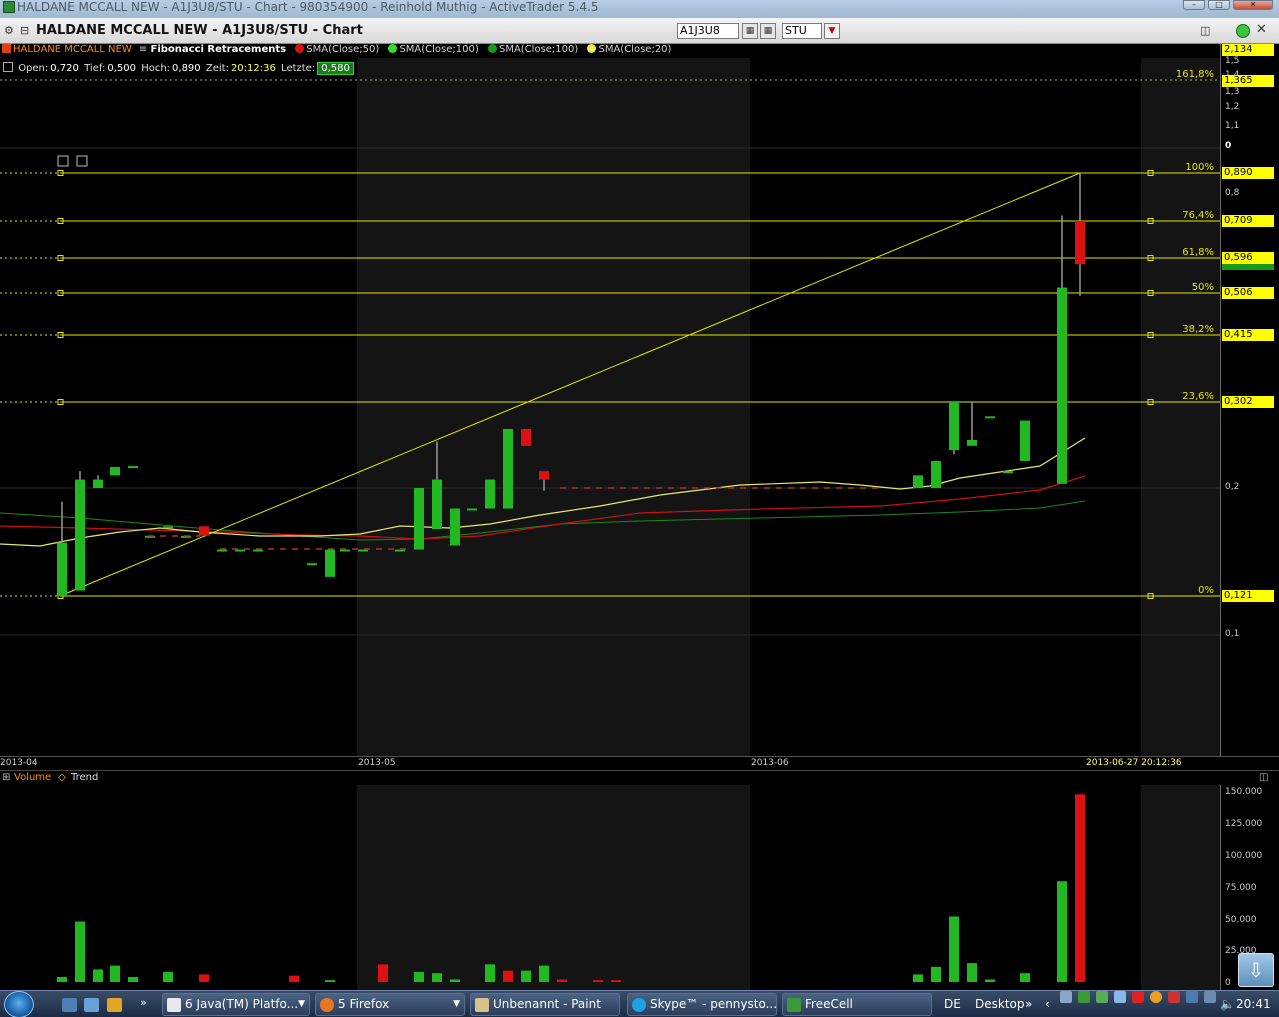  Describe the element at coordinates (708, 31) in the screenshot. I see `symbol-input: A1J3U8` at that location.